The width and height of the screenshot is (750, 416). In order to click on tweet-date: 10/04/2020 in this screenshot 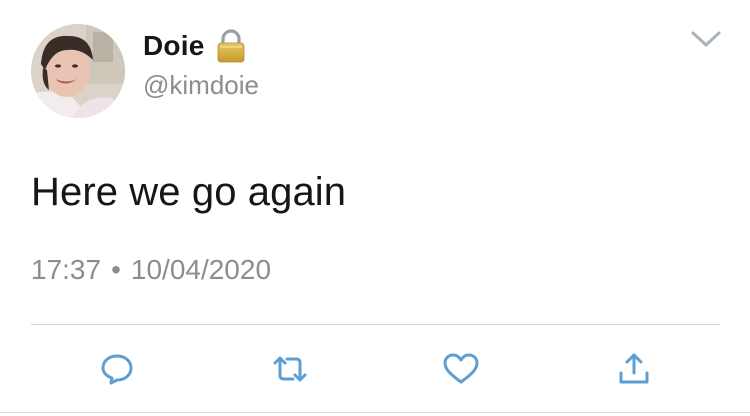, I will do `click(201, 269)`.